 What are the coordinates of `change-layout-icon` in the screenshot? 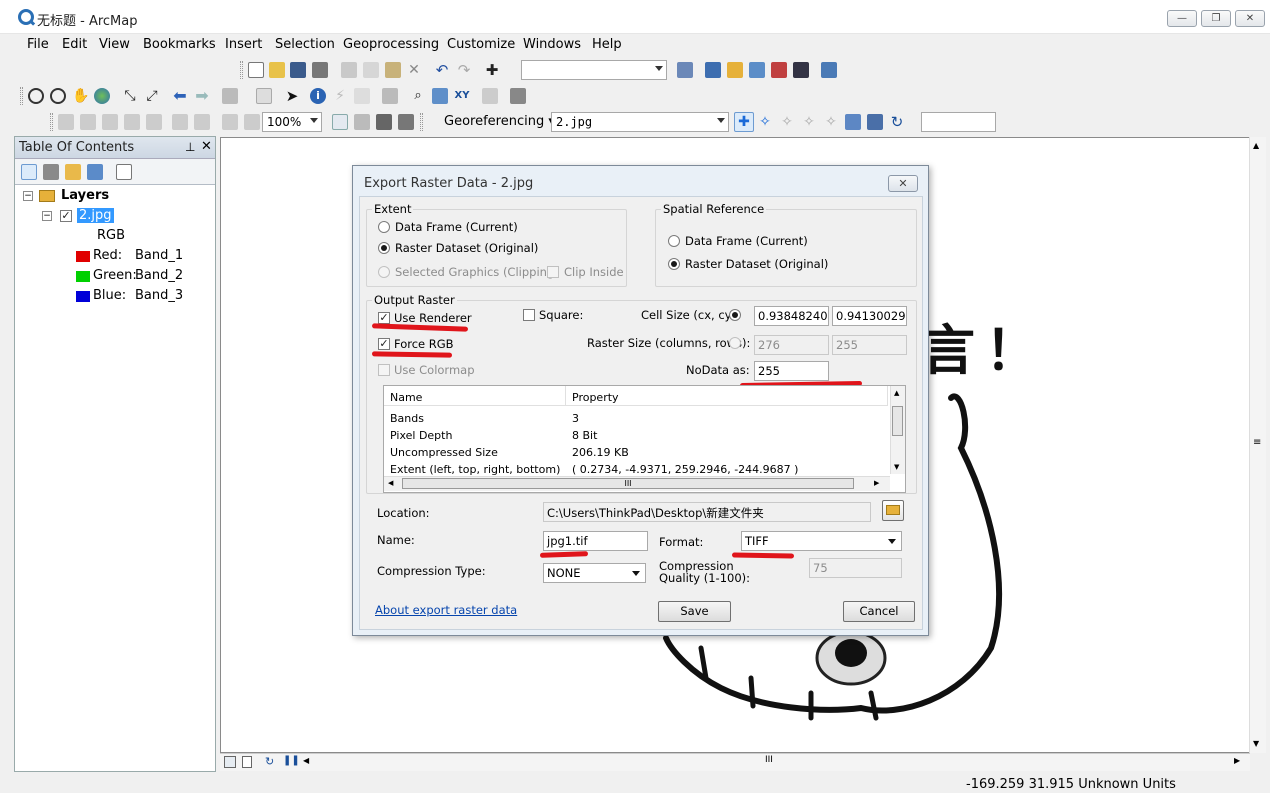 It's located at (384, 122).